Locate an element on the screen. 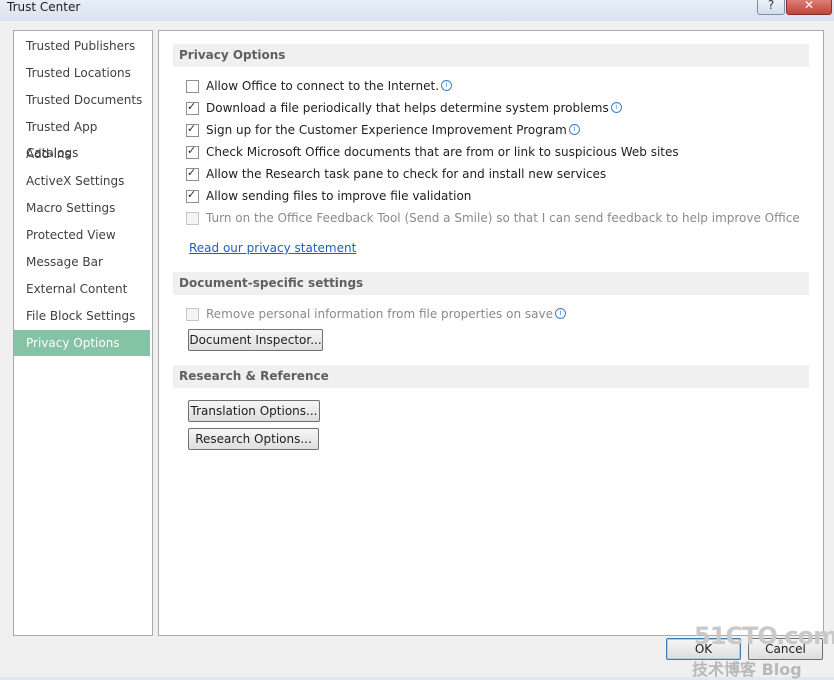  close-button: ✕ is located at coordinates (809, 7).